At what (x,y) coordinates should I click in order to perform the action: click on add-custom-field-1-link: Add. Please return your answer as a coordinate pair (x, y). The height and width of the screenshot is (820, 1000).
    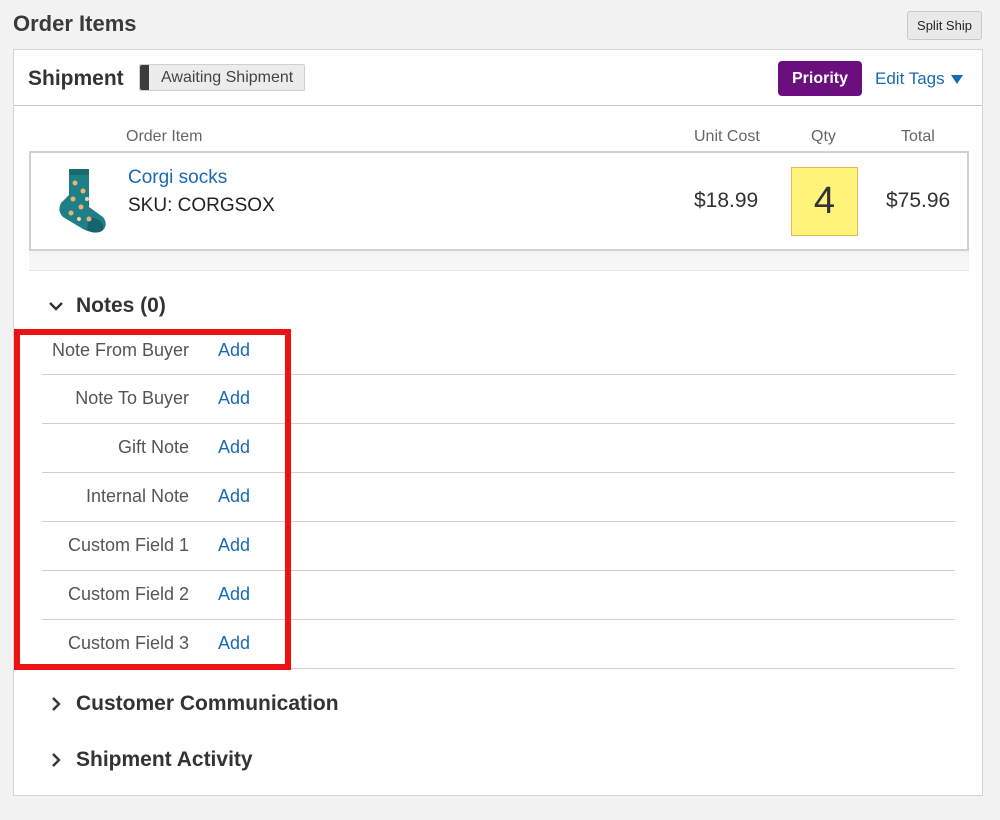
    Looking at the image, I should click on (234, 545).